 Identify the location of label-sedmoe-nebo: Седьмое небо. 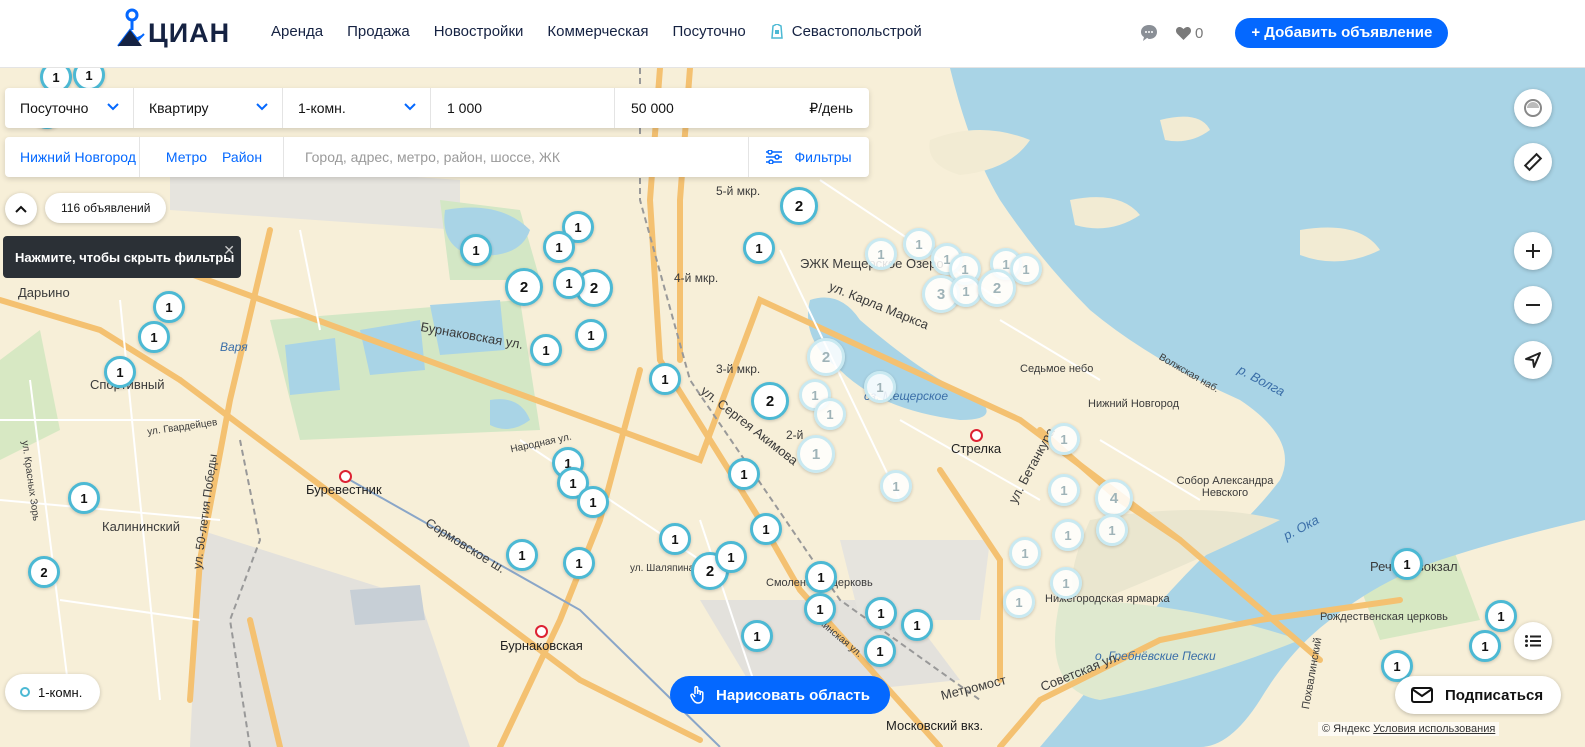
(1057, 369).